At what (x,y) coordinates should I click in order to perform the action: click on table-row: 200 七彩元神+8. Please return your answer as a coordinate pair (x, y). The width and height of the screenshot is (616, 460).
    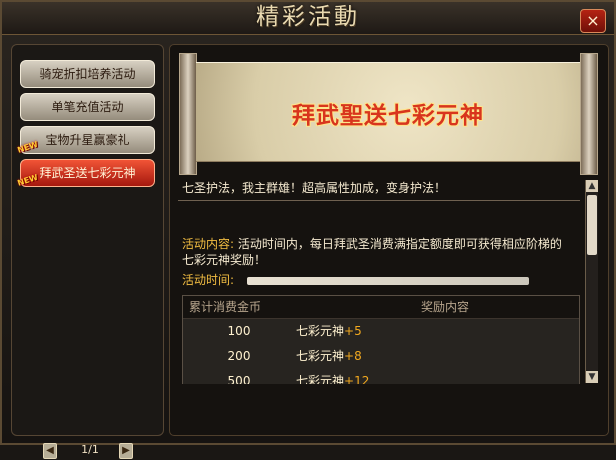
    Looking at the image, I should click on (381, 356).